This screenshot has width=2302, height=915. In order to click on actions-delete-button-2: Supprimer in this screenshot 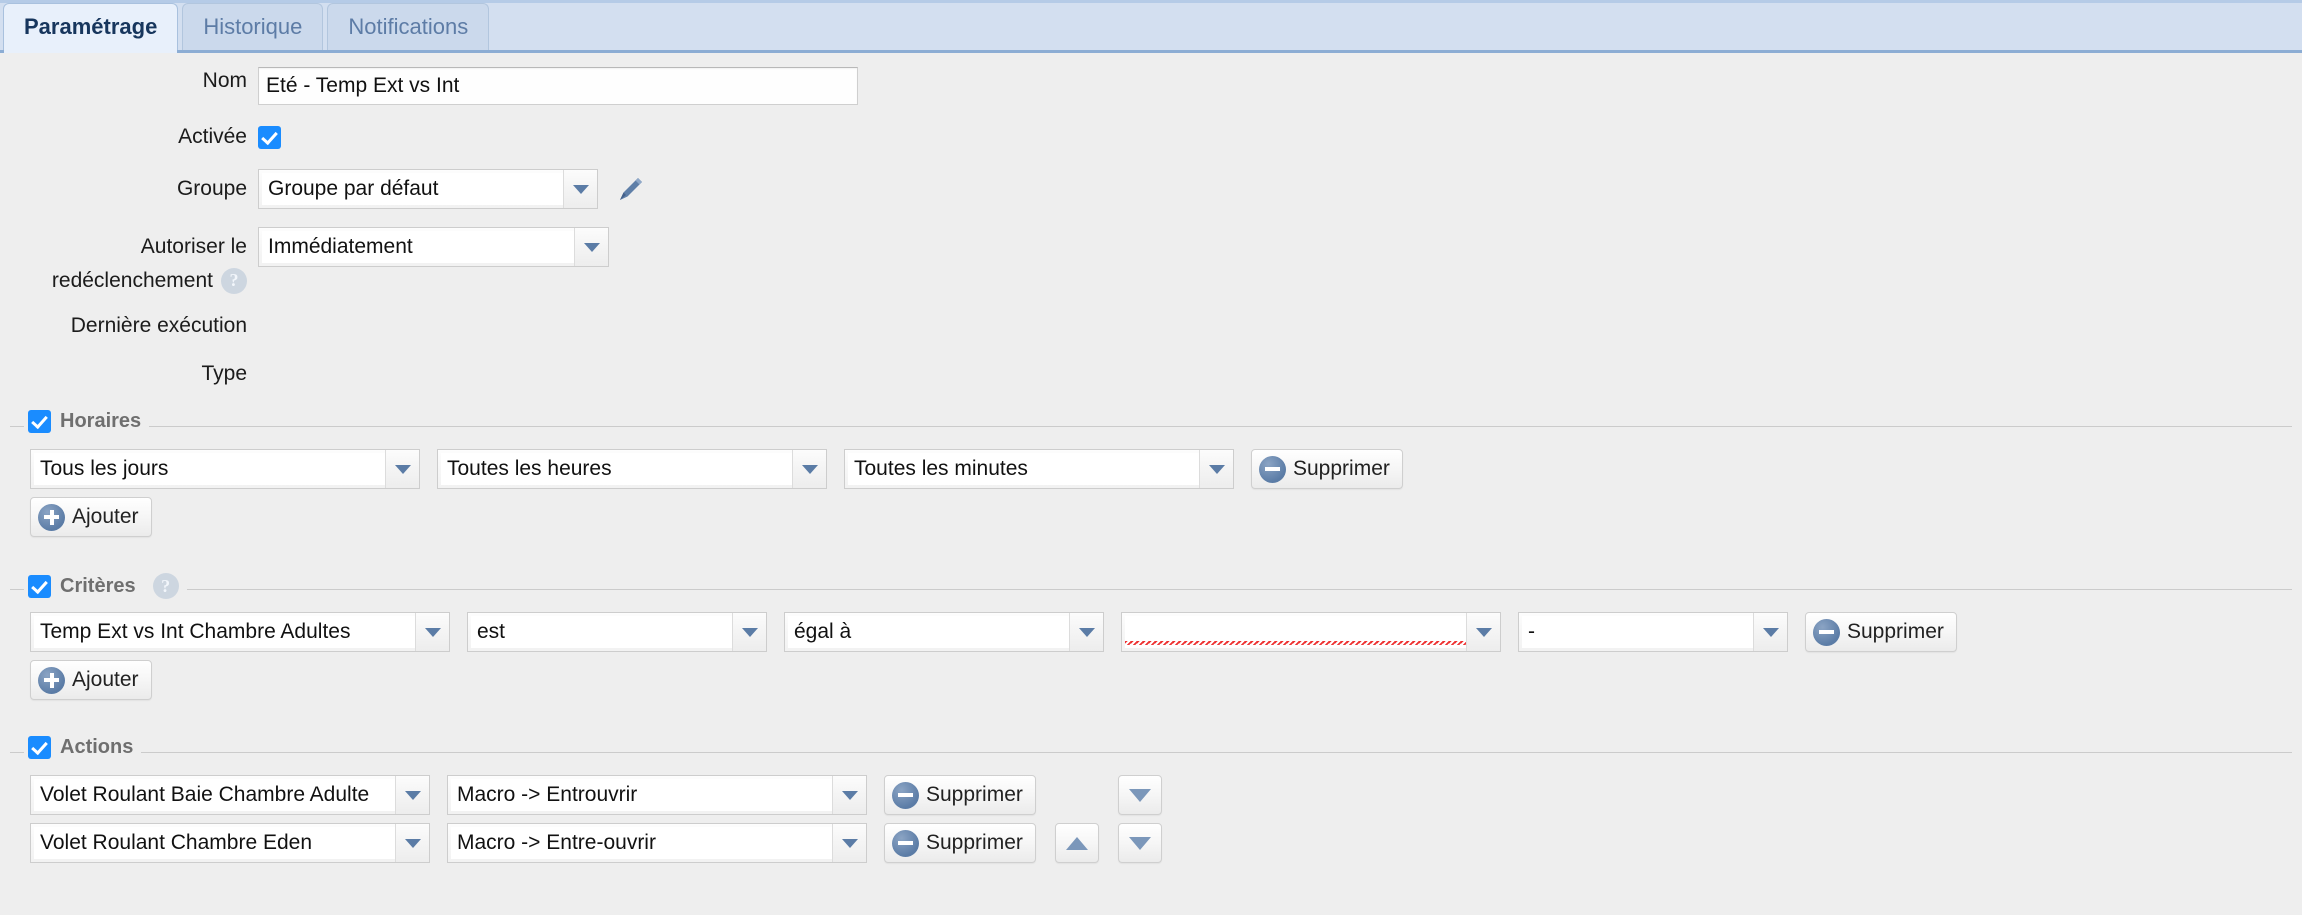, I will do `click(960, 843)`.